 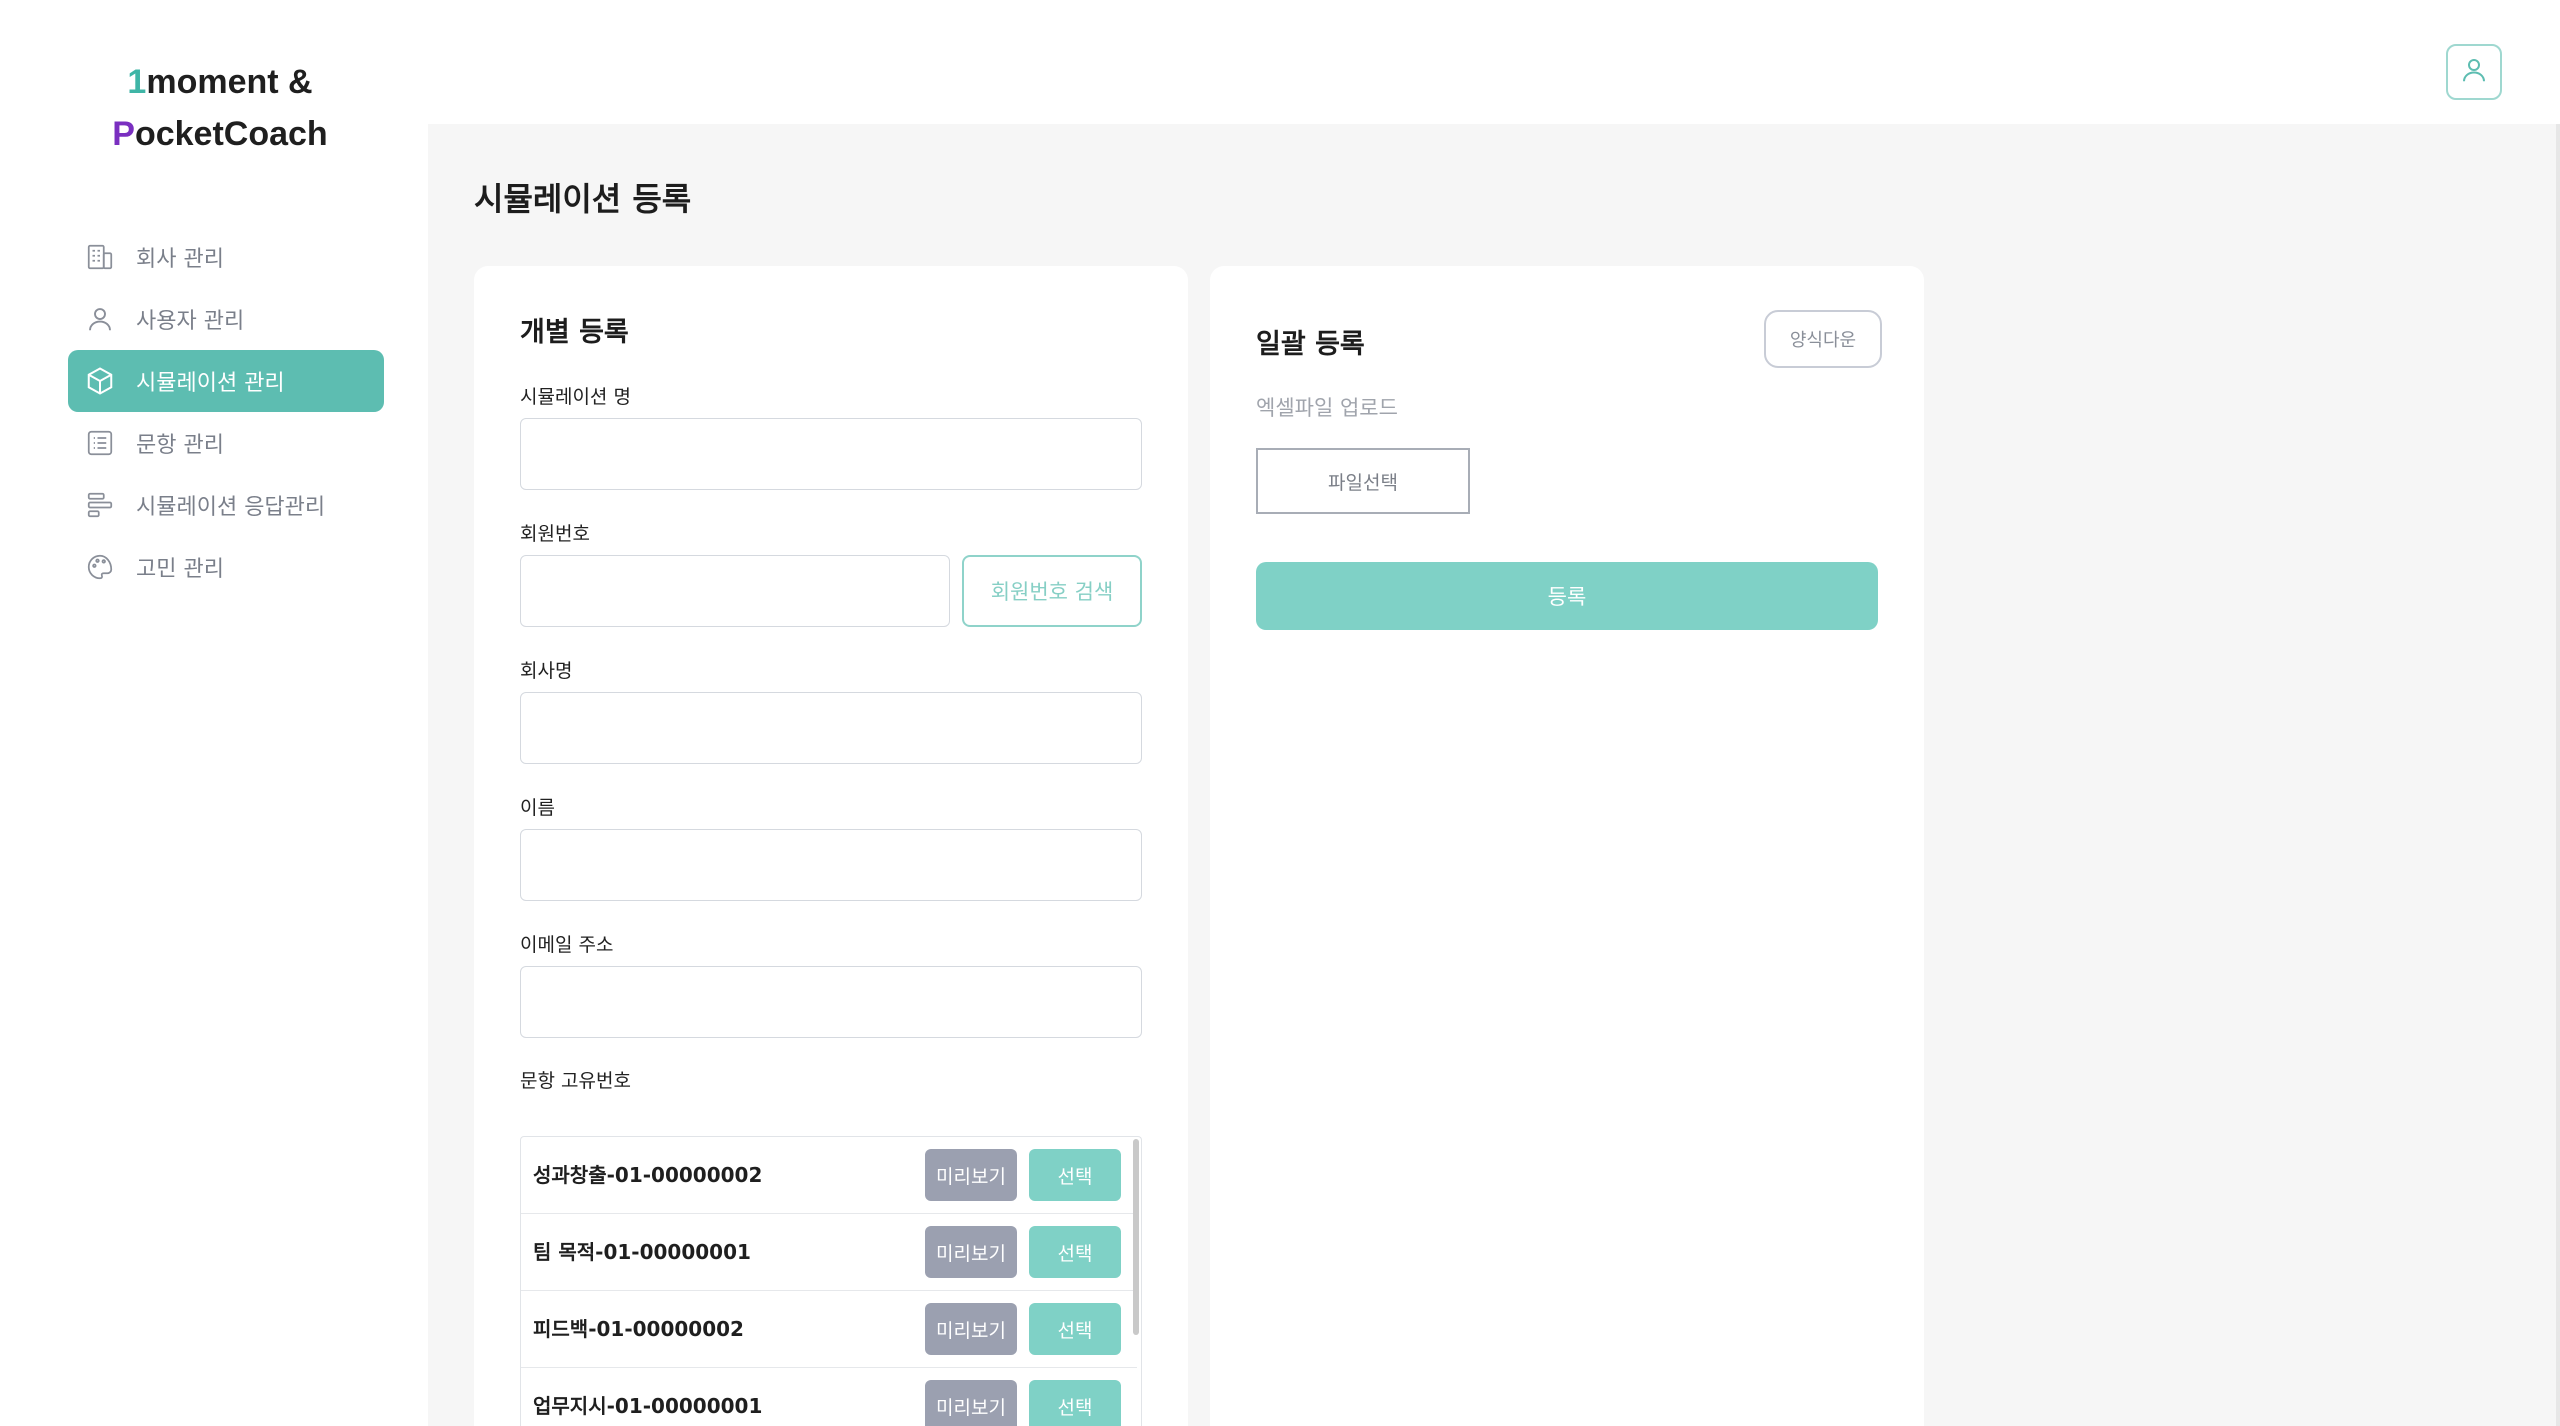 I want to click on sidebar-item-label: 고민 관리, so click(x=180, y=569).